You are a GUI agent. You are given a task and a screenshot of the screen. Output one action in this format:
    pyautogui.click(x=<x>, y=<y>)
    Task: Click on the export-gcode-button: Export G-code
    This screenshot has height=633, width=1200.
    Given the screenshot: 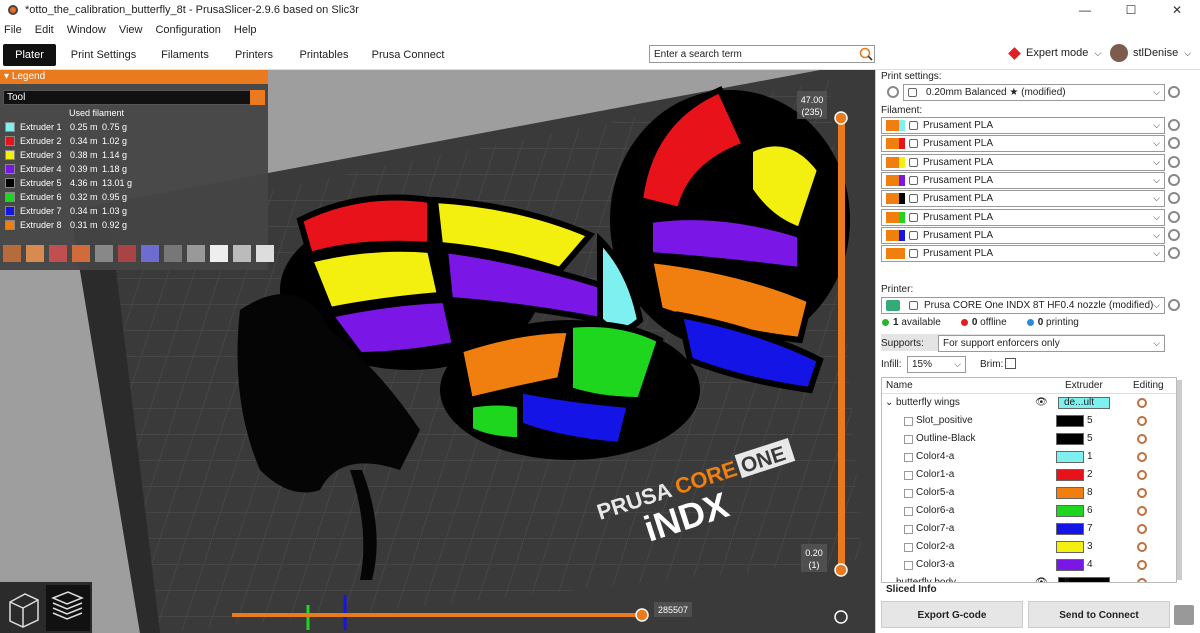 What is the action you would take?
    pyautogui.click(x=952, y=614)
    